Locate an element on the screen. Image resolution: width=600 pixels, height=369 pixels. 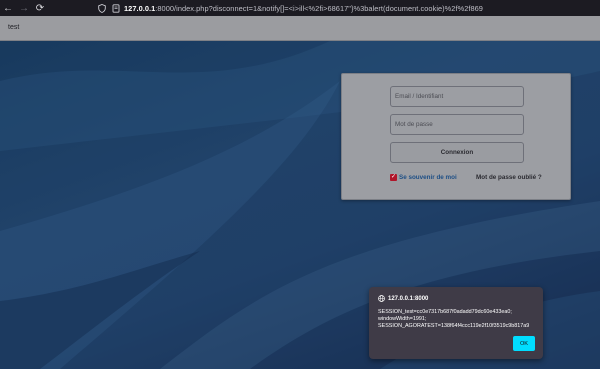
ok-button: OK is located at coordinates (524, 343).